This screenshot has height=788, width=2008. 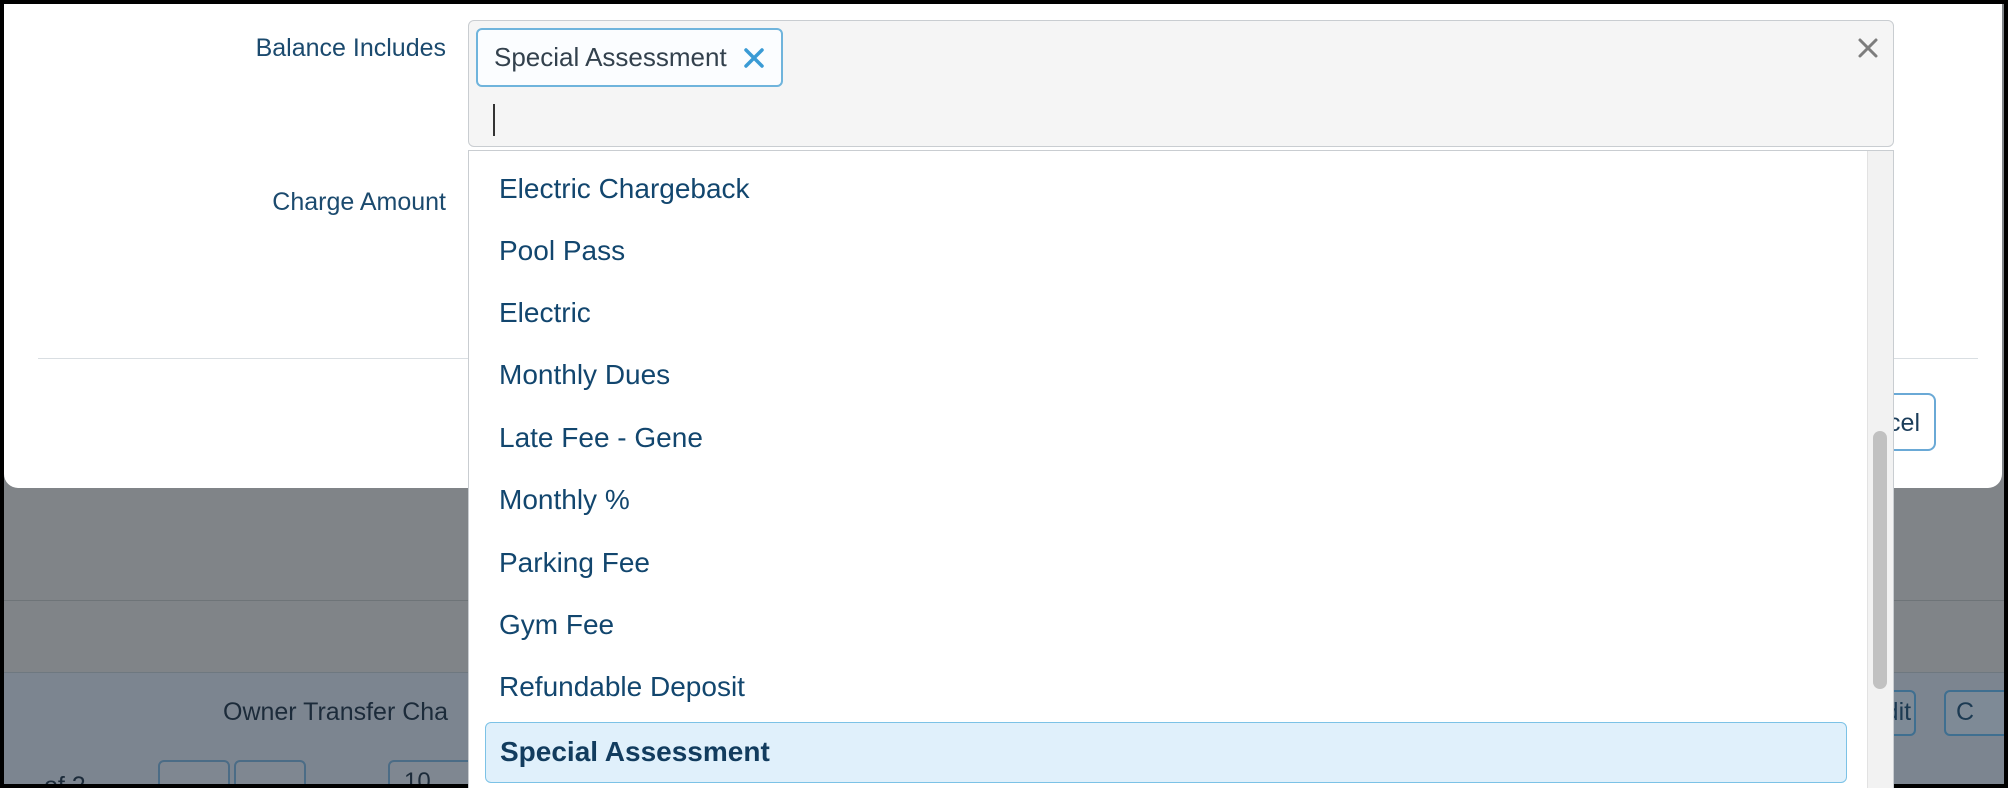 I want to click on option-electric: Electric, so click(x=545, y=313).